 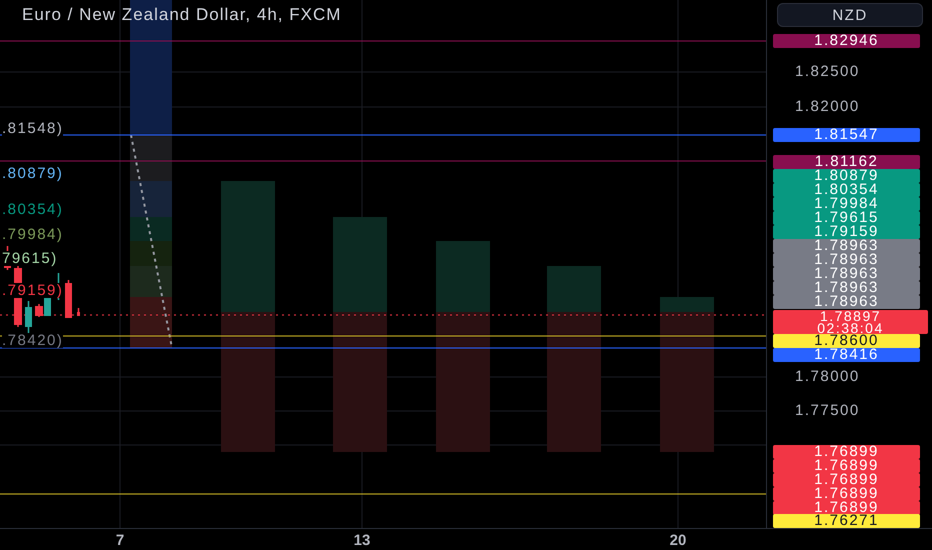 I want to click on price-tick-label: 1.77500, so click(x=827, y=411).